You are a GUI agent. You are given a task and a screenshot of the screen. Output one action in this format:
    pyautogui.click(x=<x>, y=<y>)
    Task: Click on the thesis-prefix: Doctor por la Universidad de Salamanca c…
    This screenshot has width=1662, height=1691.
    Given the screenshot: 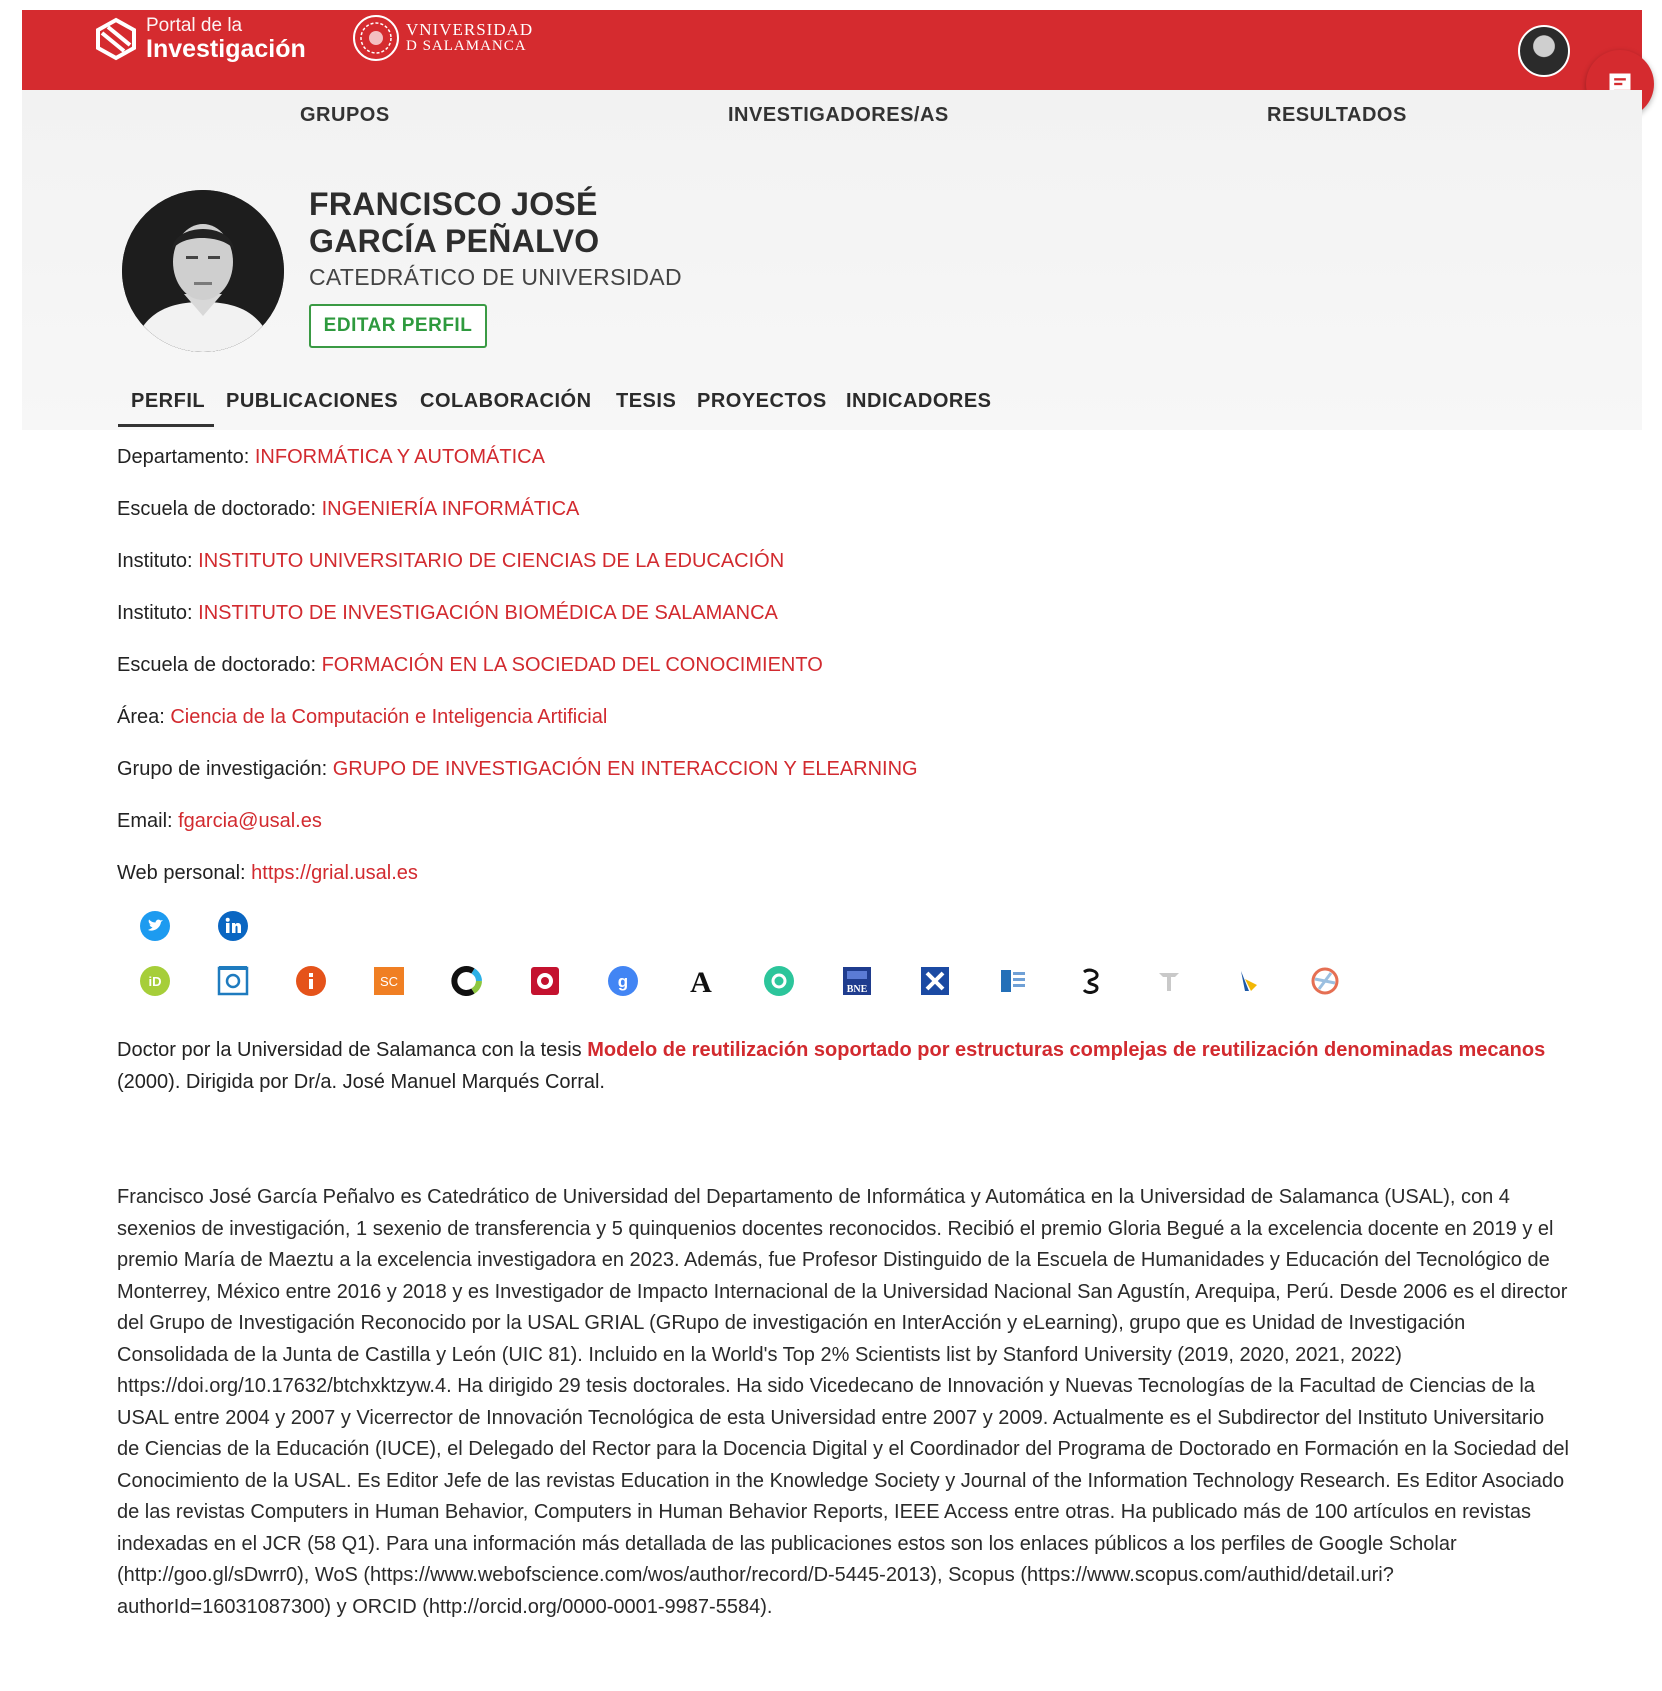 What is the action you would take?
    pyautogui.click(x=352, y=1050)
    